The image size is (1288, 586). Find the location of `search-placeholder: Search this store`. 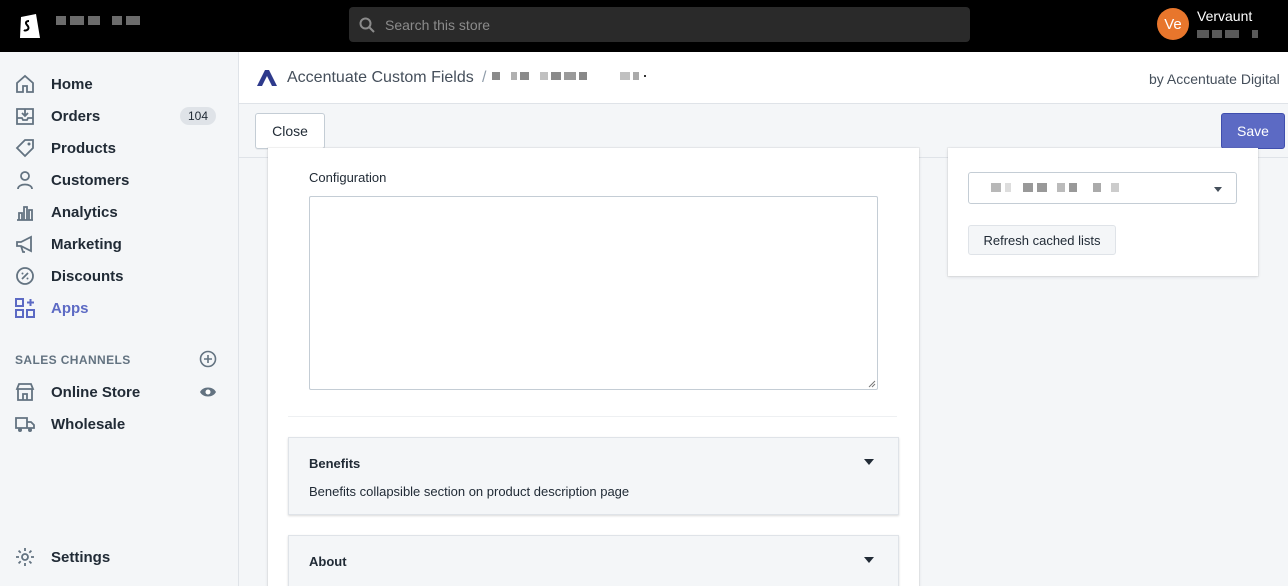

search-placeholder: Search this store is located at coordinates (438, 24).